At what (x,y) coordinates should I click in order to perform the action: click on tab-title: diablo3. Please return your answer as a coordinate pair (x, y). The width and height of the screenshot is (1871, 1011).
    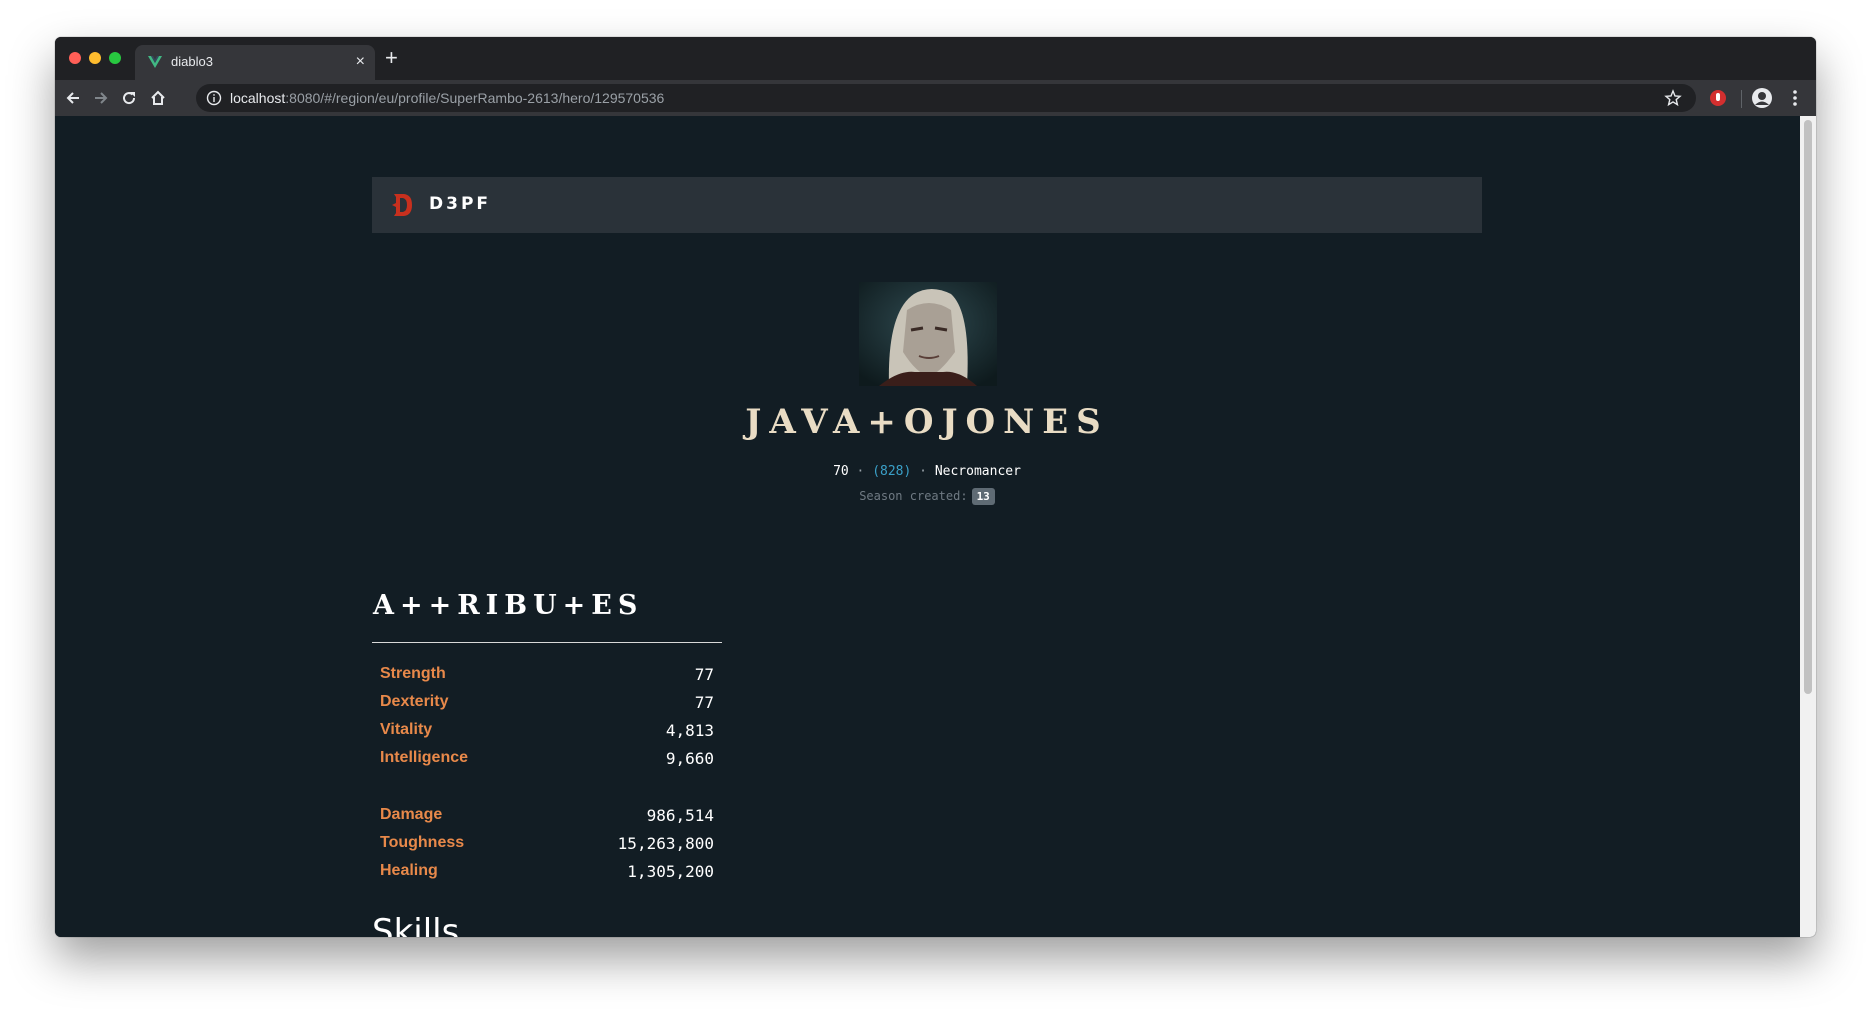
    Looking at the image, I should click on (192, 61).